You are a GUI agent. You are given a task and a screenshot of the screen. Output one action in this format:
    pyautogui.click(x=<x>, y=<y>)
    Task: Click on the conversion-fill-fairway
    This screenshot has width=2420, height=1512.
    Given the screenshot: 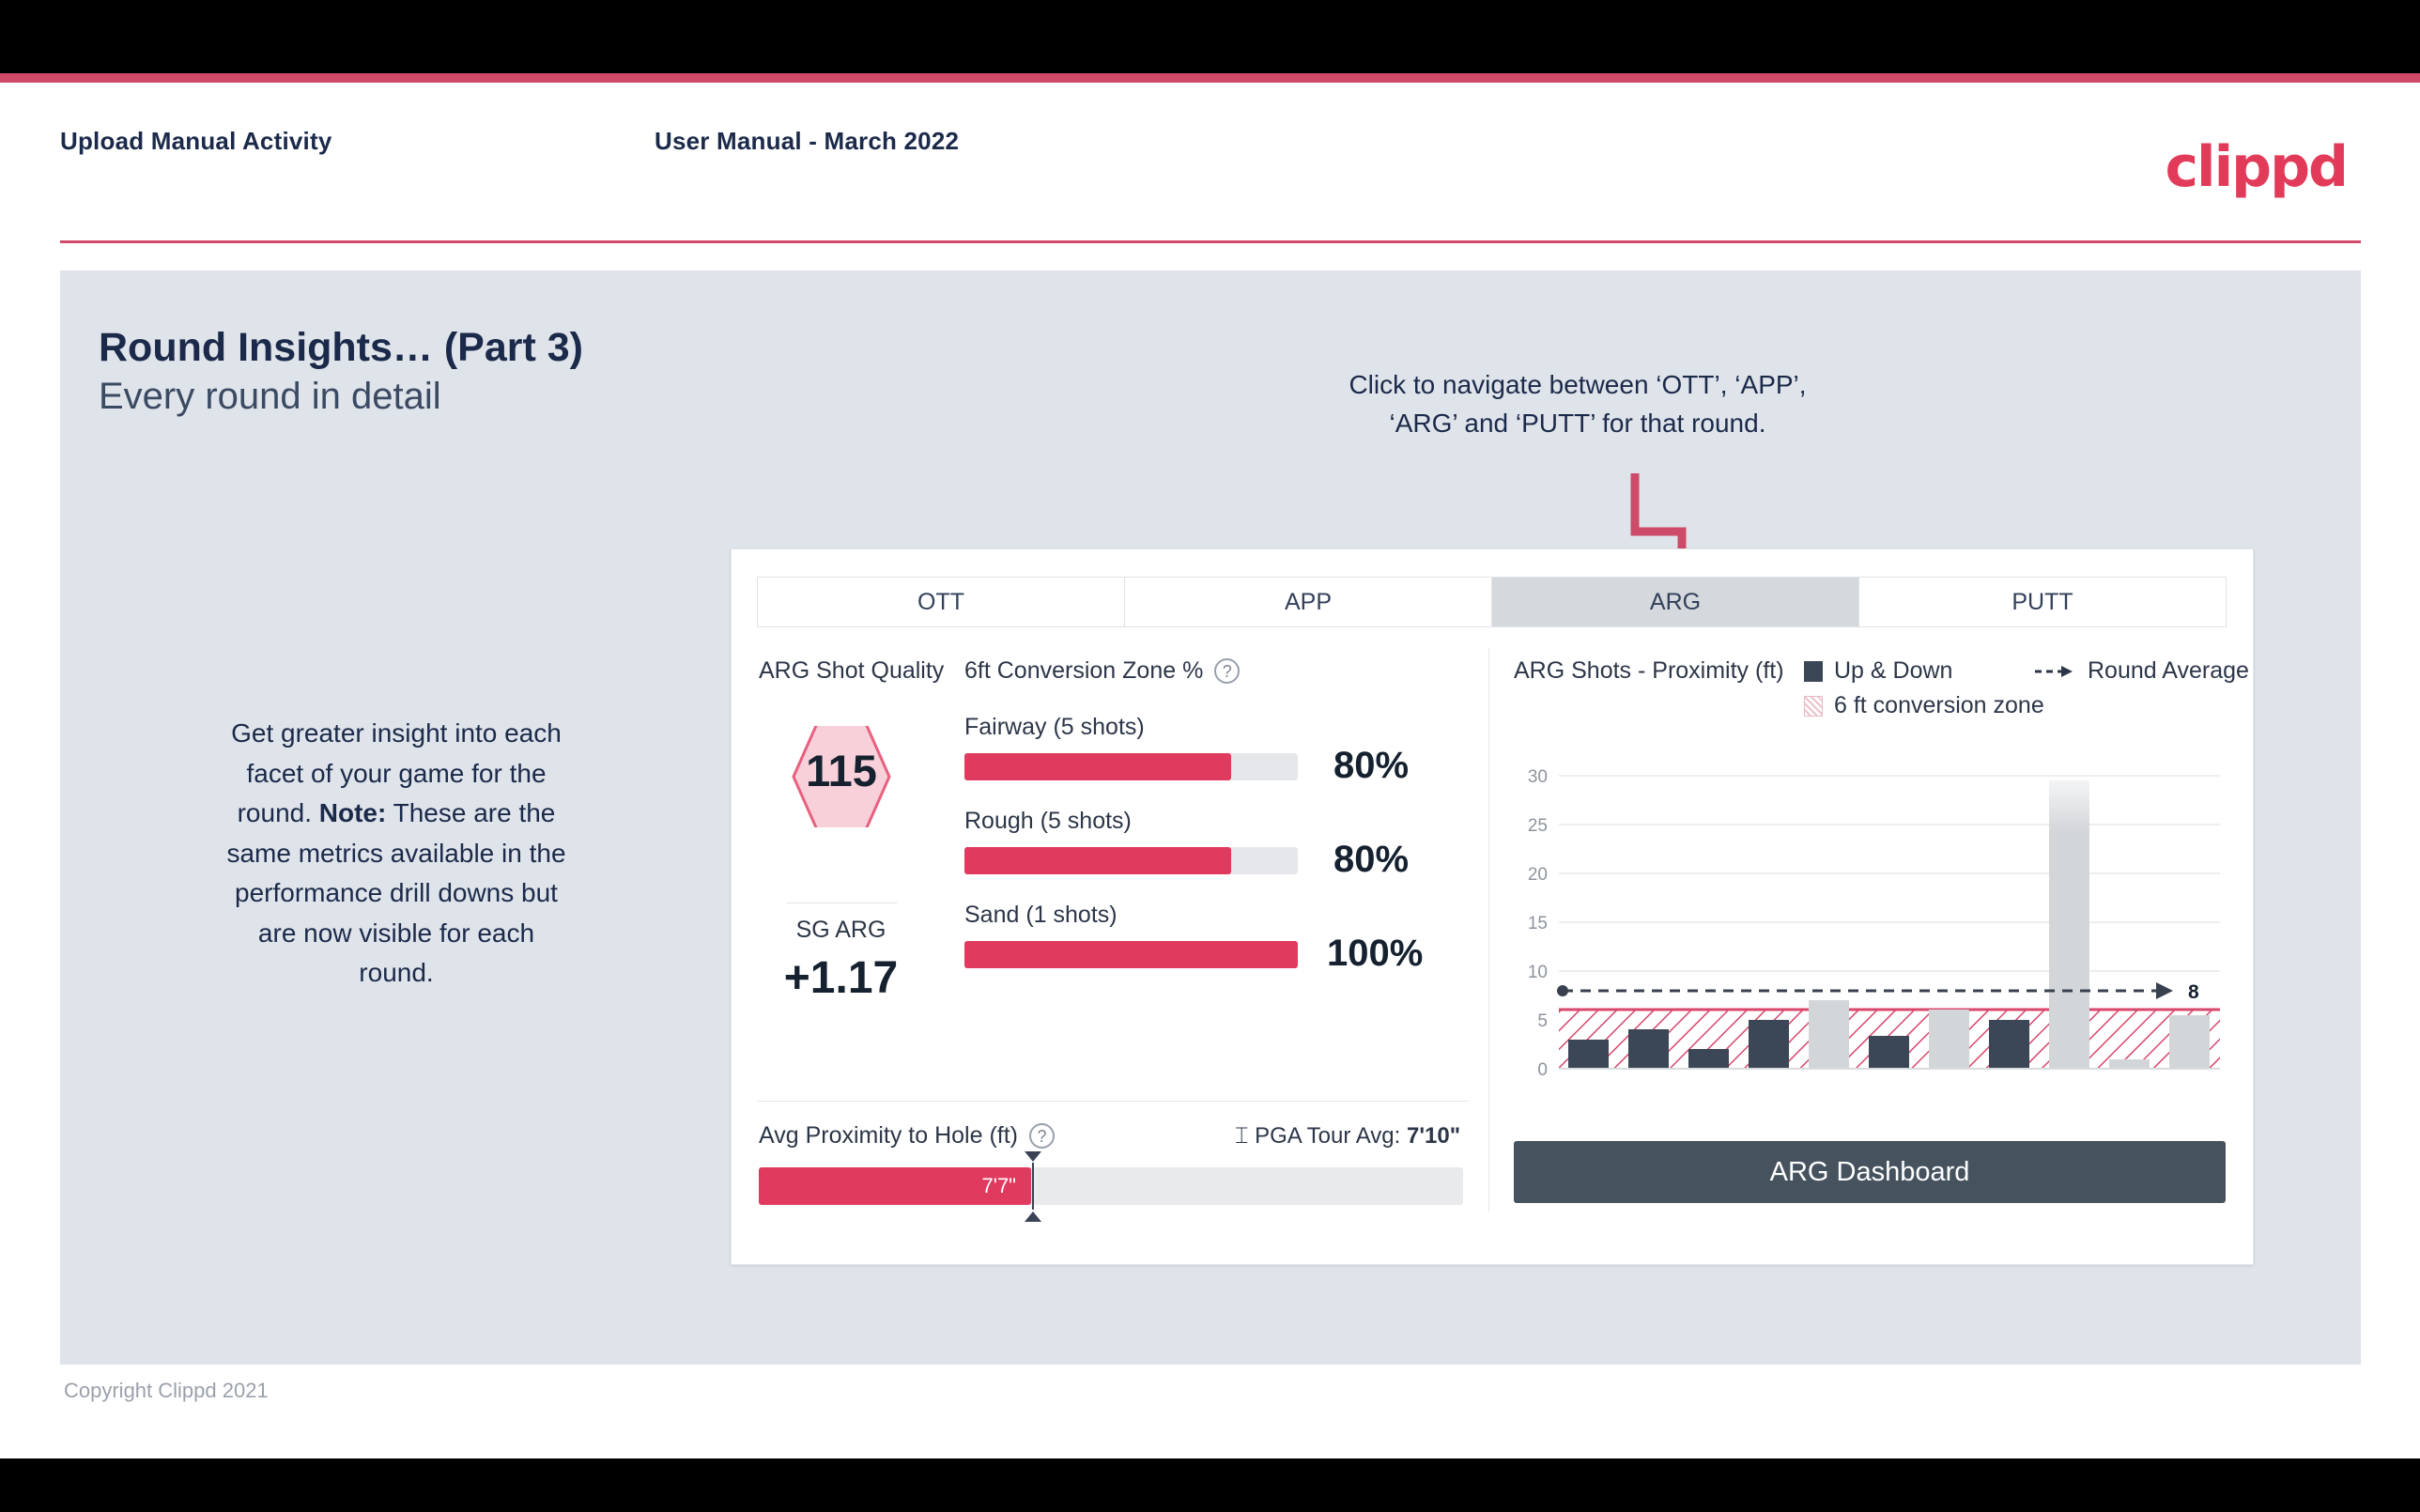 What is the action you would take?
    pyautogui.click(x=1097, y=767)
    